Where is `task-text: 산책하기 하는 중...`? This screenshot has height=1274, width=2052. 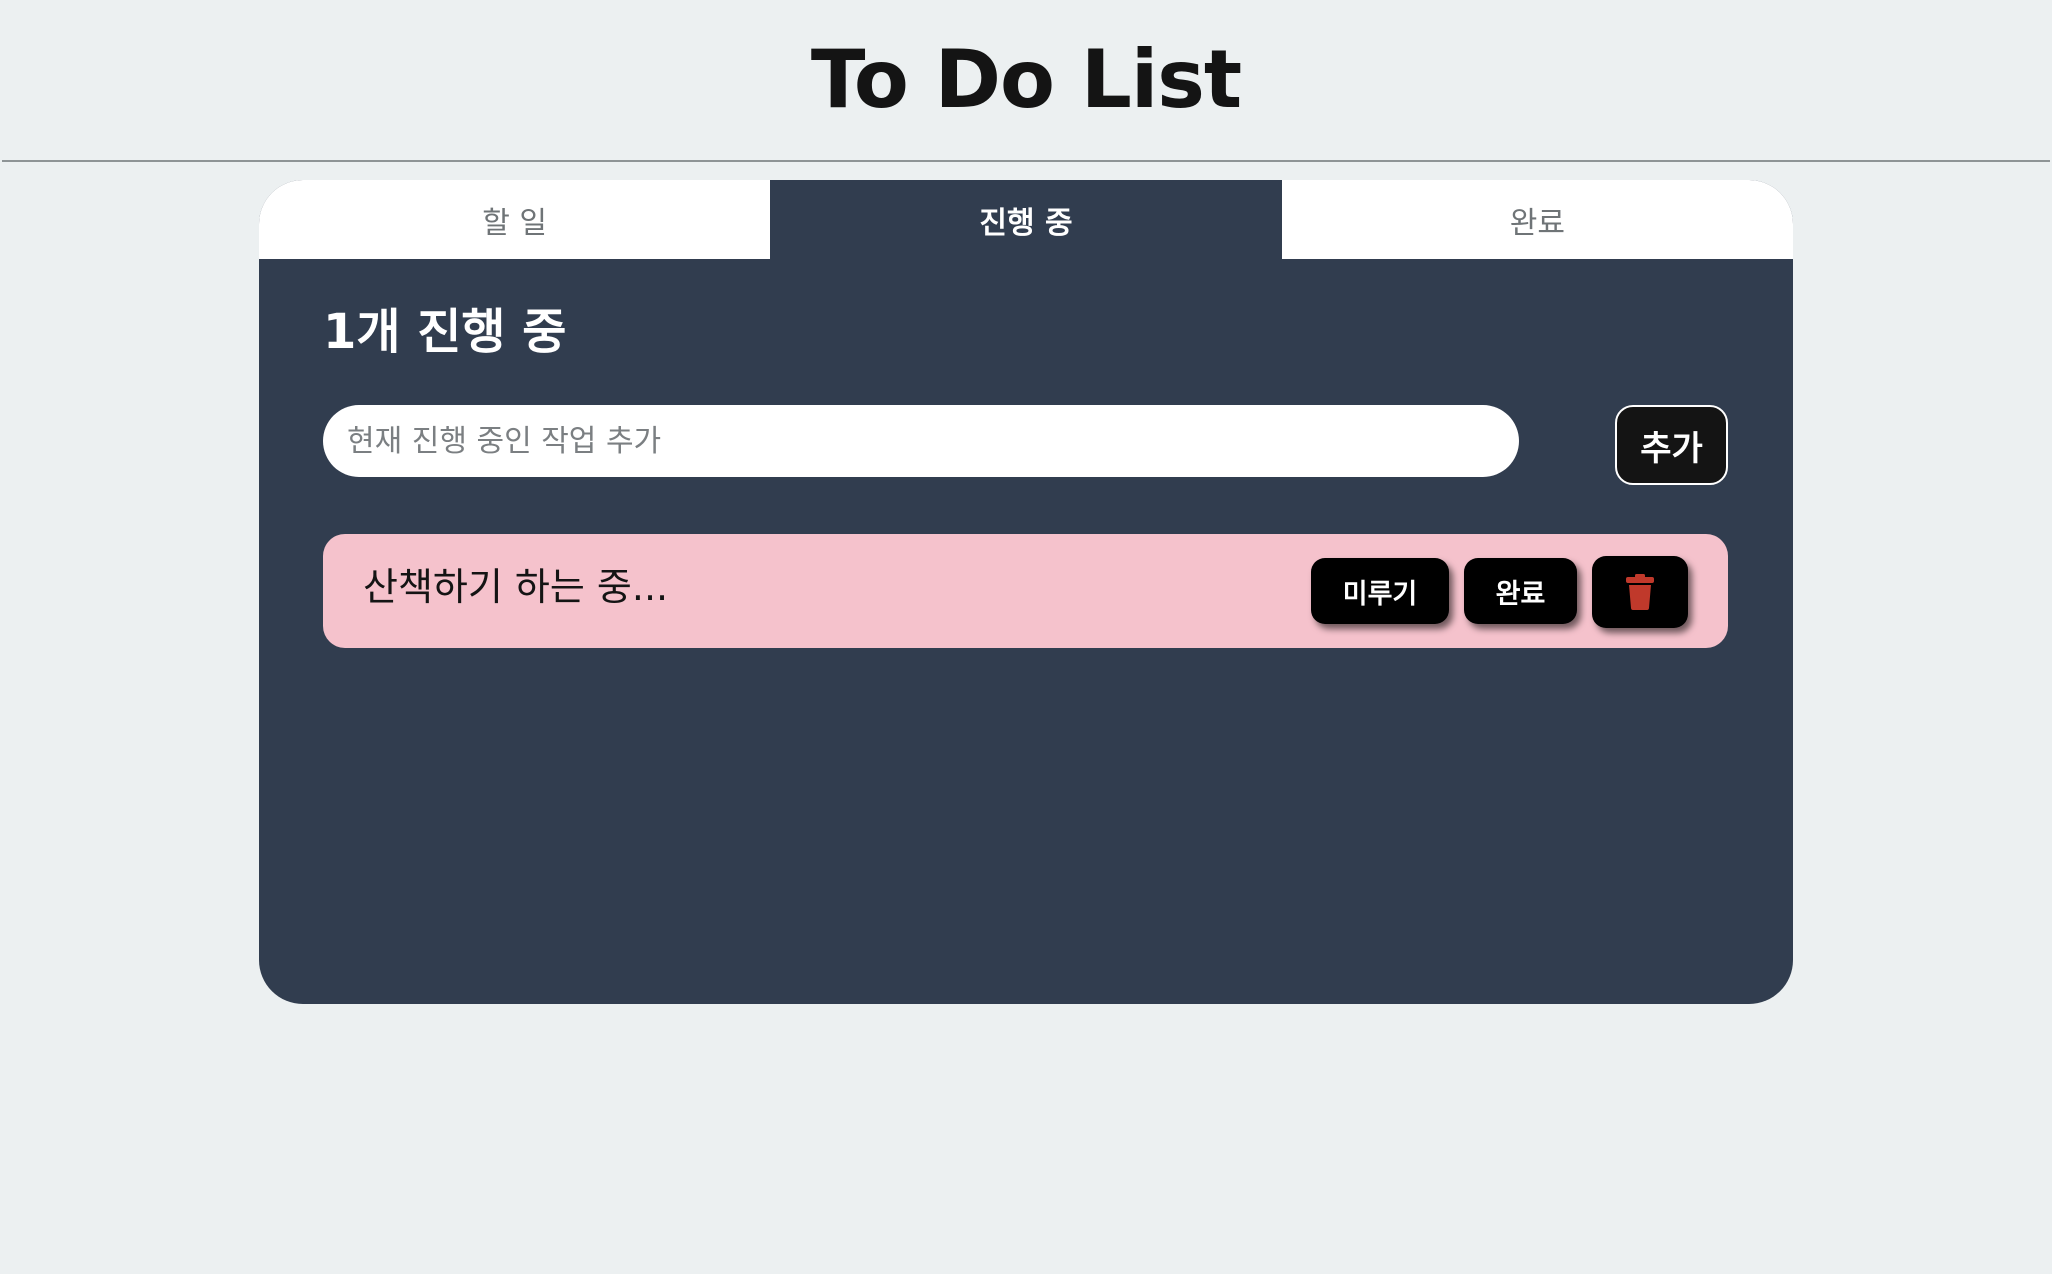
task-text: 산책하기 하는 중... is located at coordinates (516, 587).